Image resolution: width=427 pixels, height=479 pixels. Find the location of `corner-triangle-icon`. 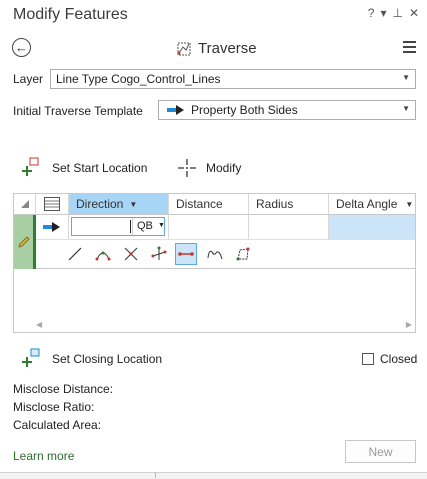

corner-triangle-icon is located at coordinates (24, 204).